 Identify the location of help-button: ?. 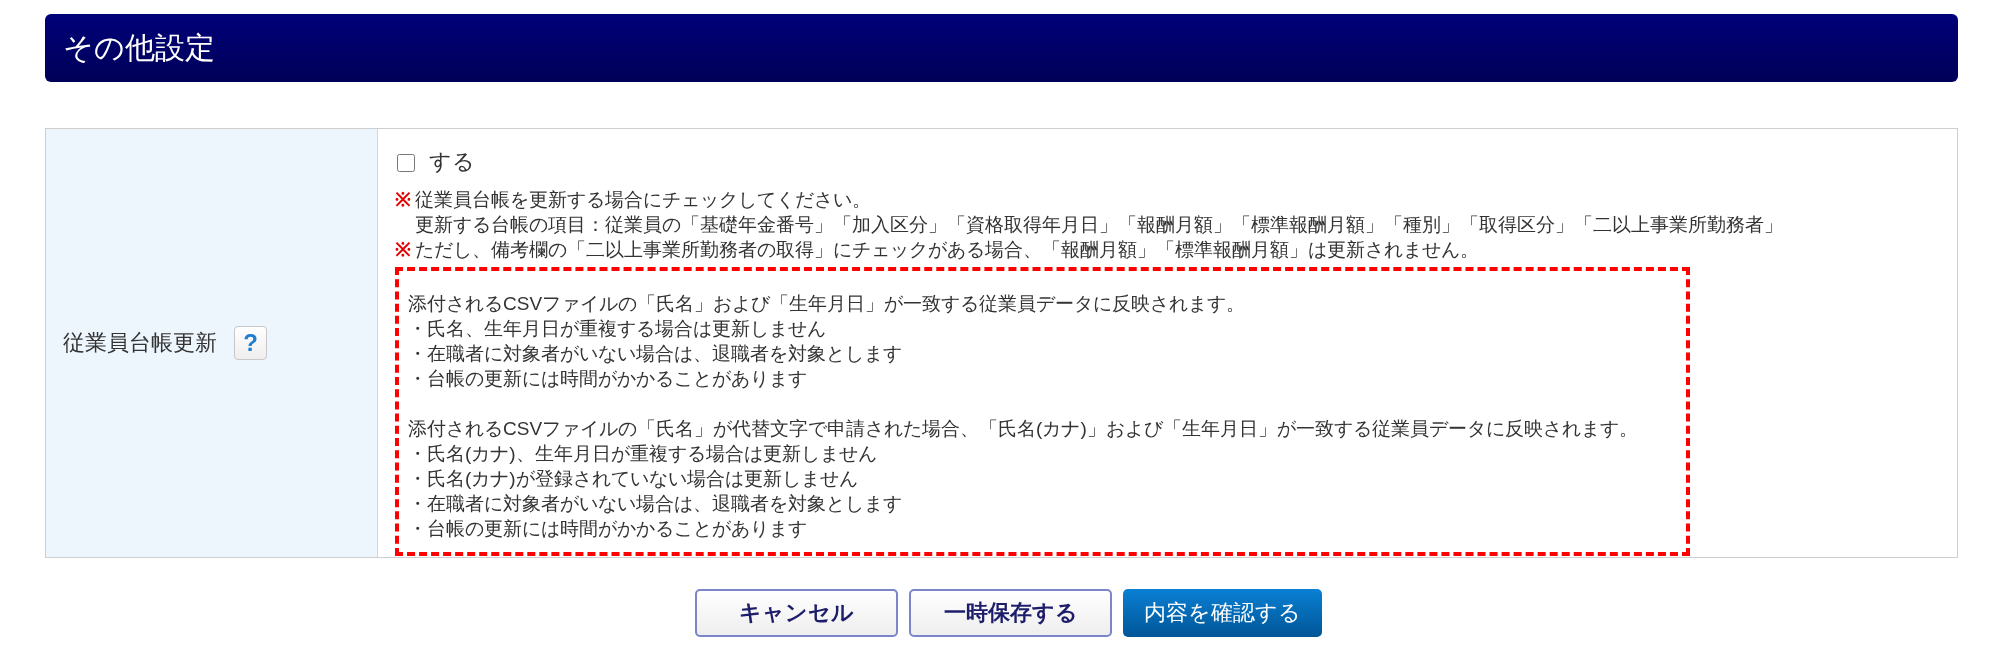
(250, 343).